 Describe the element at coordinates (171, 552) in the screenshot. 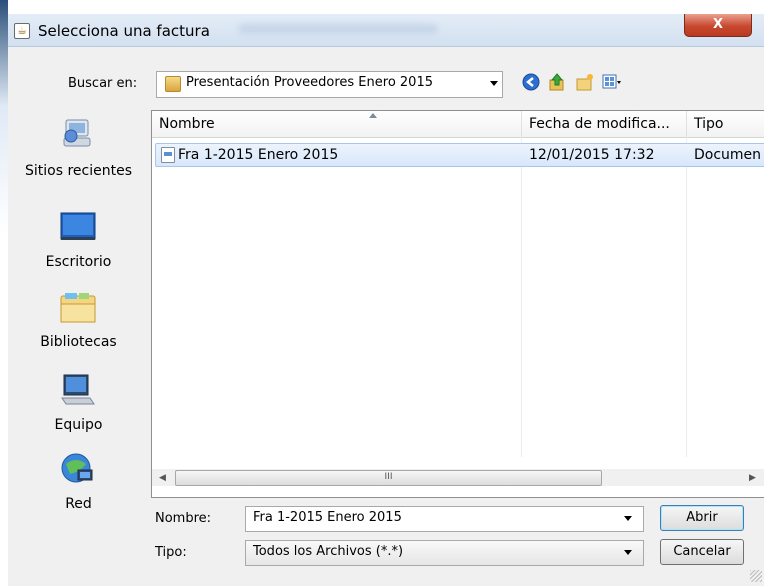

I see `file-type-label: Tipo:` at that location.